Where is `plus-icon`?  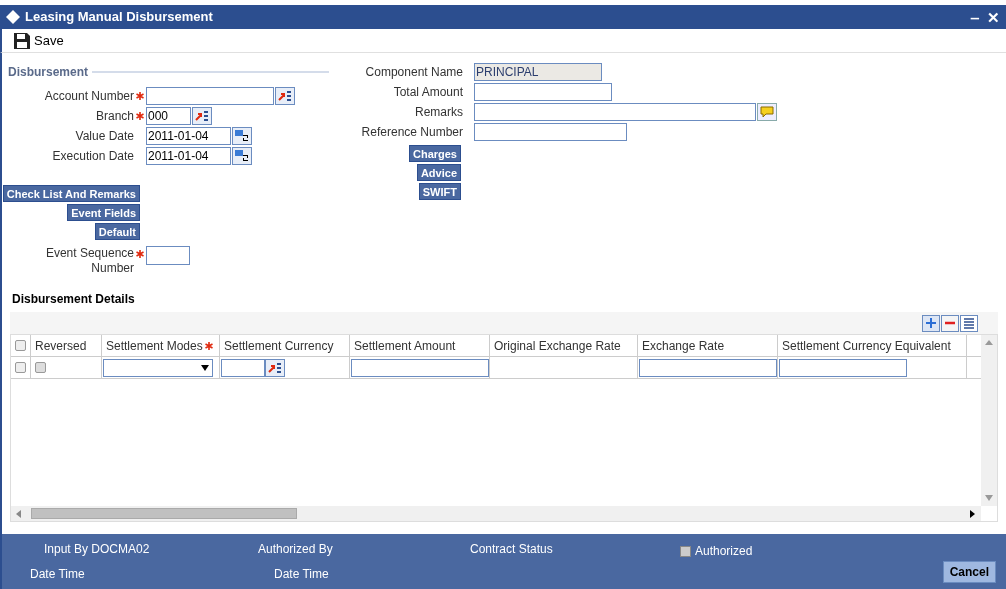
plus-icon is located at coordinates (931, 323).